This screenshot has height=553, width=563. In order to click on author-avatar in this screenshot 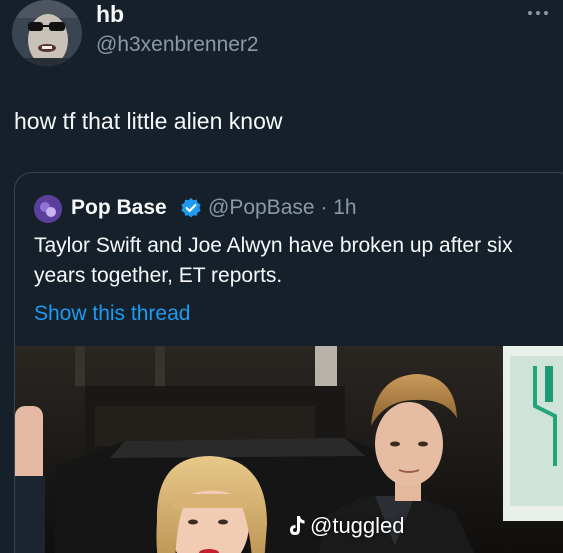, I will do `click(47, 33)`.